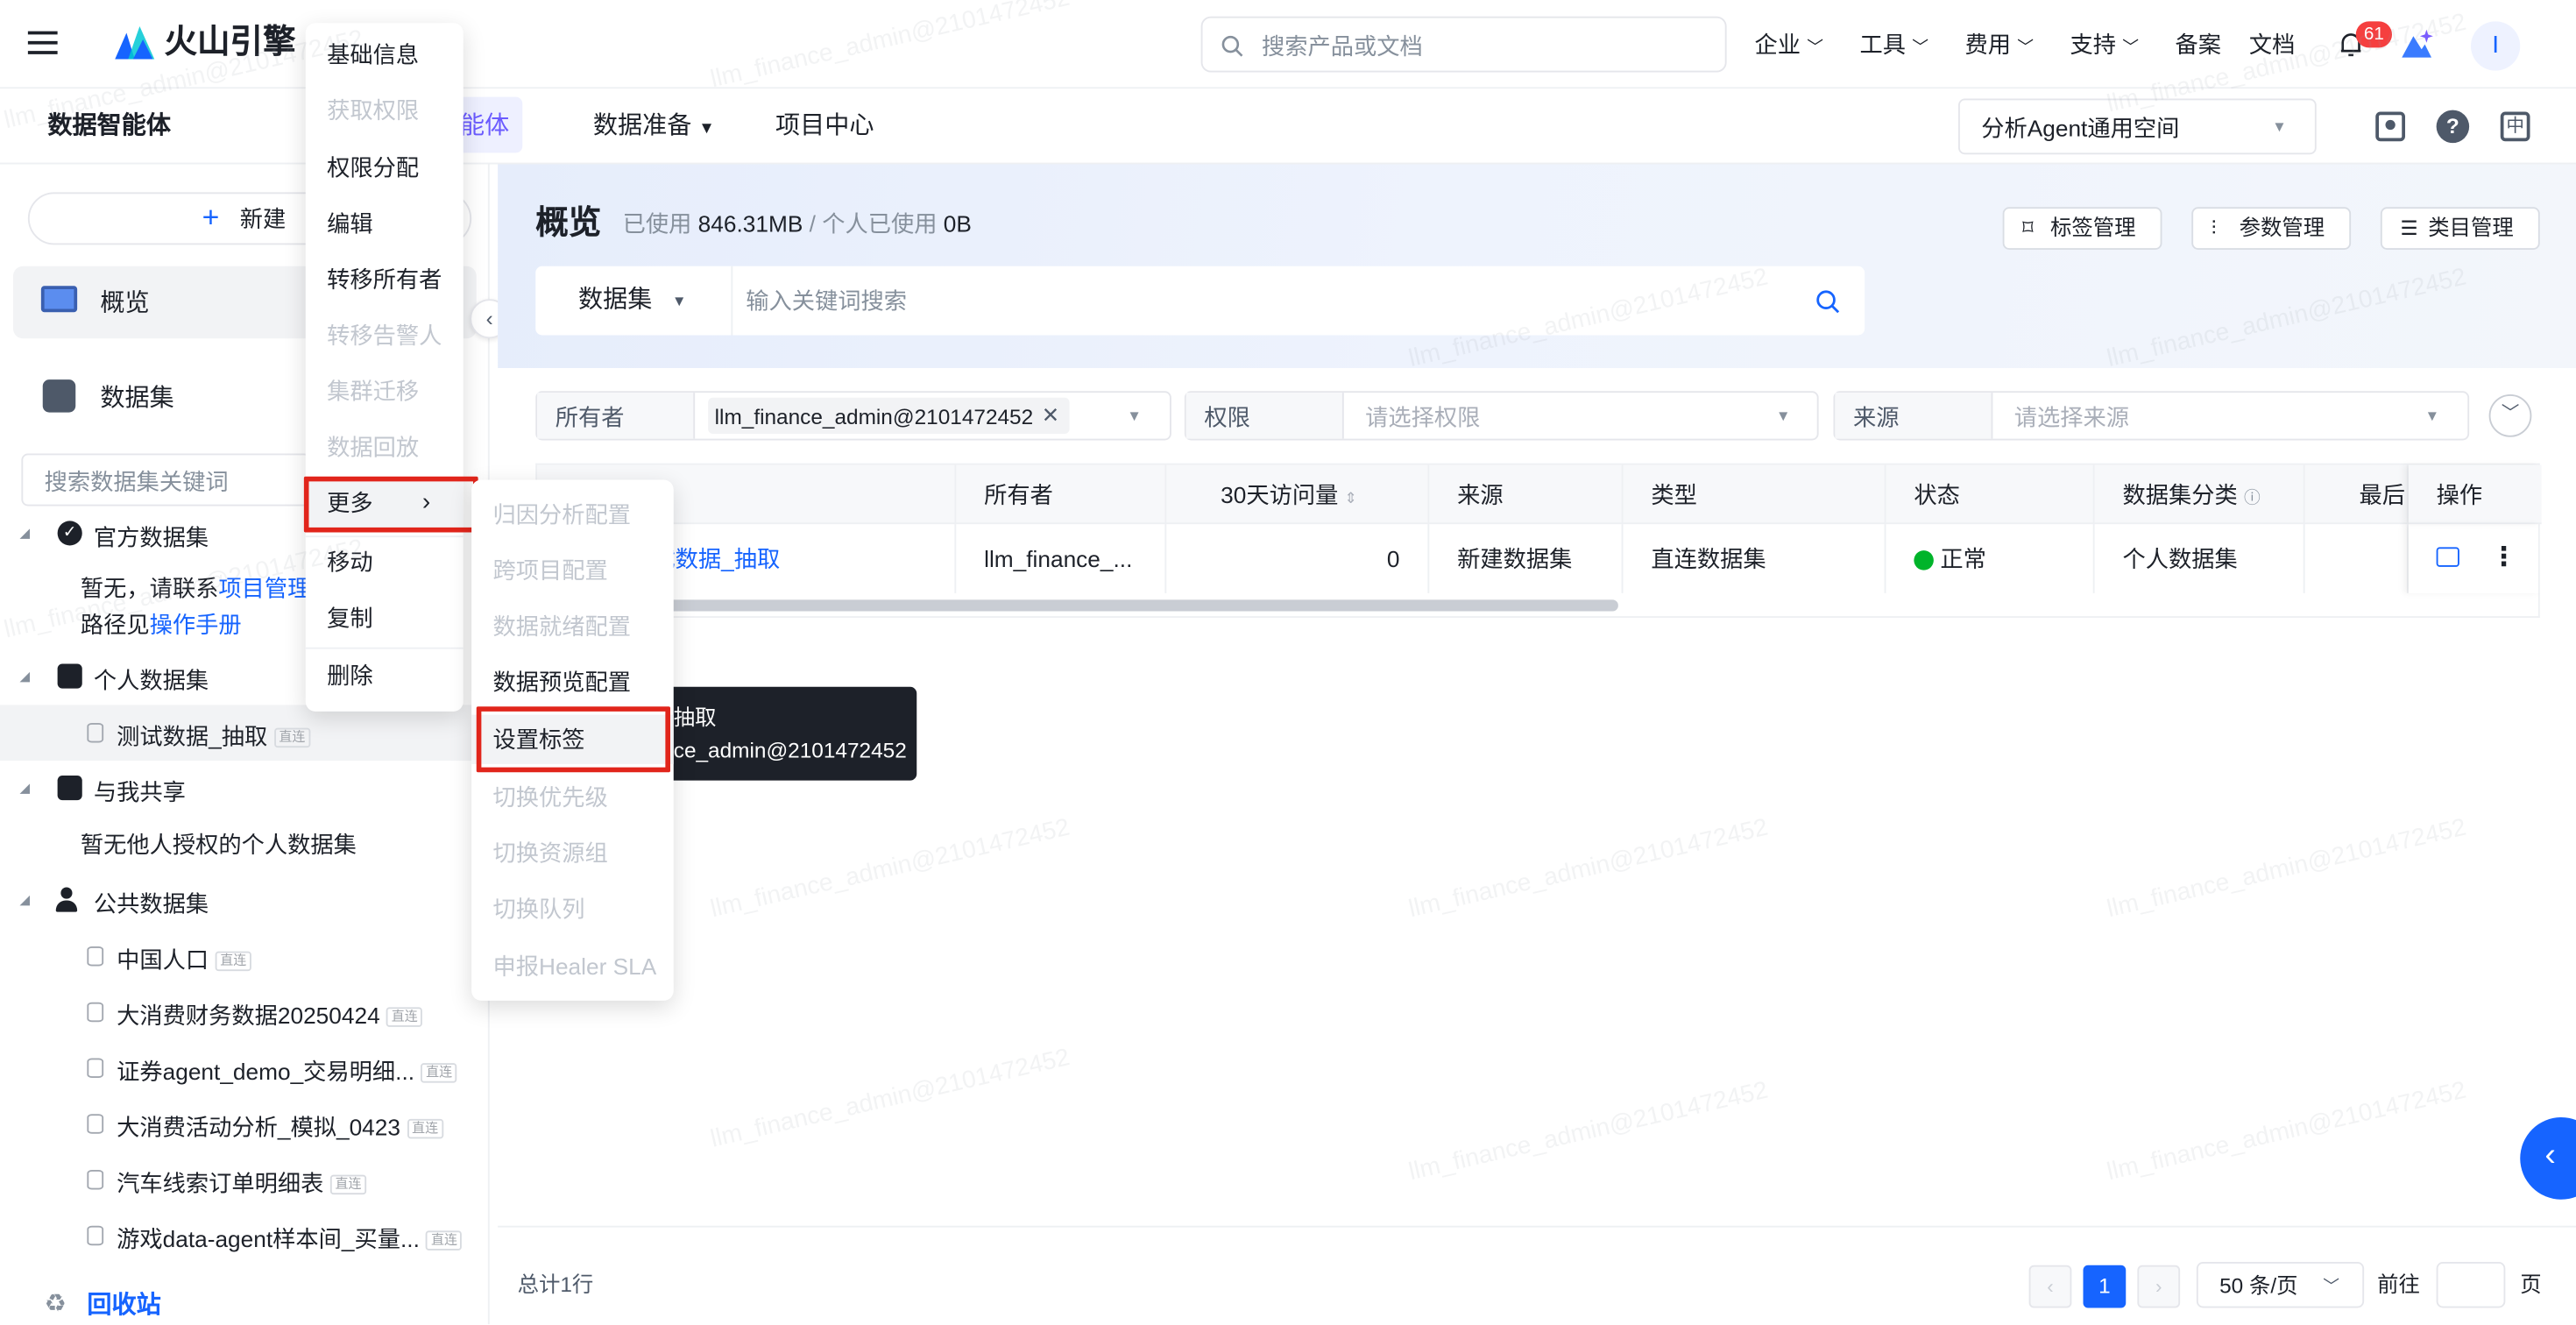 This screenshot has width=2576, height=1325. What do you see at coordinates (385, 675) in the screenshot?
I see `menu-item-delete: 删除` at bounding box center [385, 675].